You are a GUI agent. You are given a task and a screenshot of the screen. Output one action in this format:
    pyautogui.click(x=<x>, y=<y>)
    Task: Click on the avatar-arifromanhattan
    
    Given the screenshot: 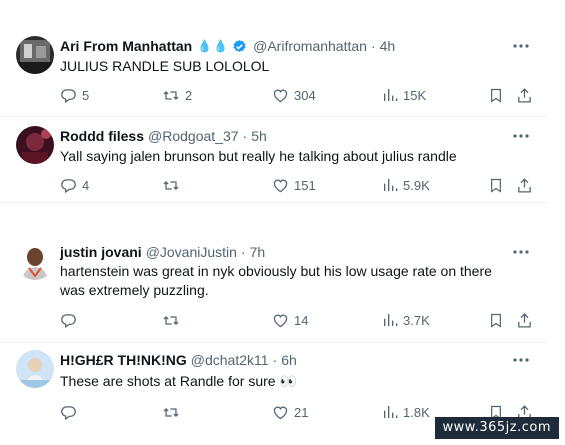 What is the action you would take?
    pyautogui.click(x=35, y=55)
    